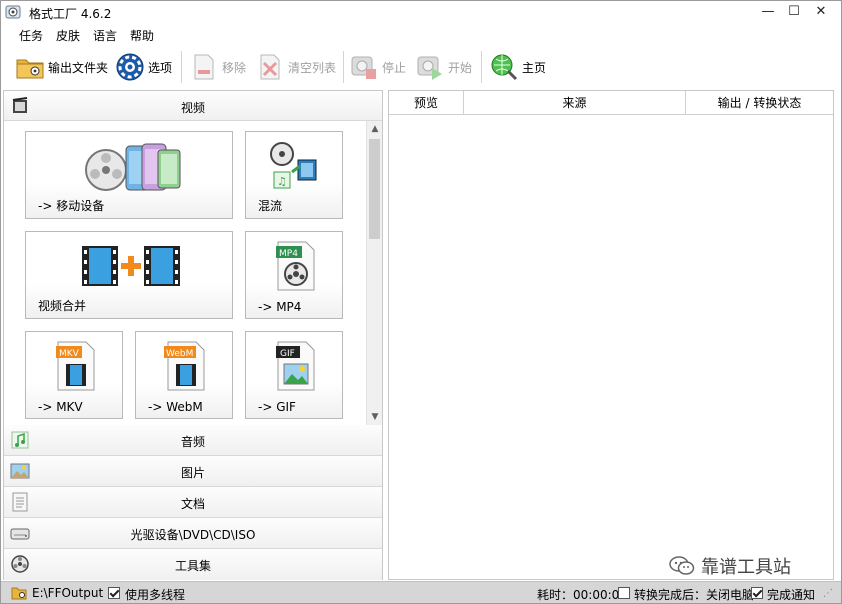 The width and height of the screenshot is (842, 604). What do you see at coordinates (582, 595) in the screenshot?
I see `elapsed-time: 耗时：00:00:00` at bounding box center [582, 595].